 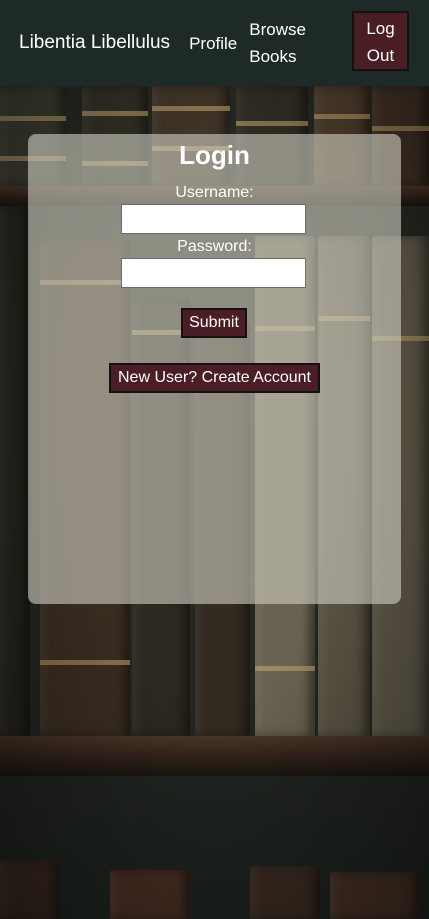 What do you see at coordinates (380, 41) in the screenshot?
I see `logout-button: Log Out` at bounding box center [380, 41].